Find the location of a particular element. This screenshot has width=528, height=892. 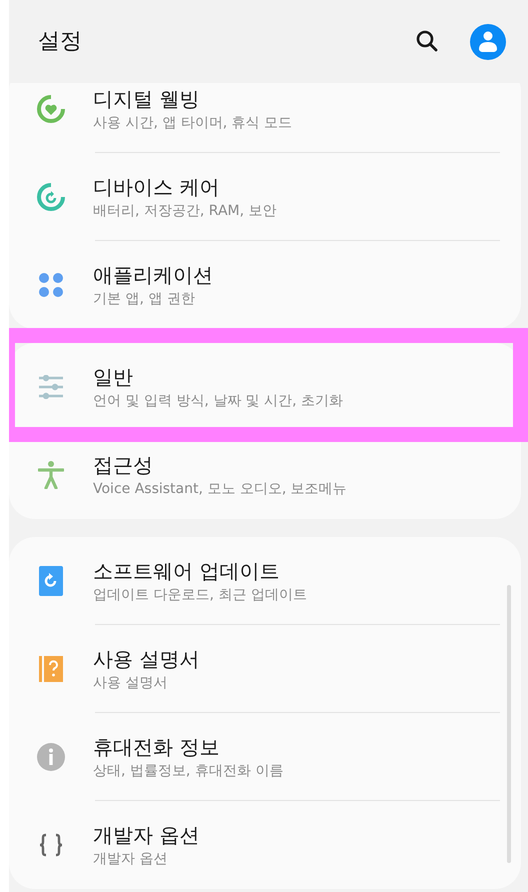

item-title: 소프트웨어 업데이트 is located at coordinates (186, 571).